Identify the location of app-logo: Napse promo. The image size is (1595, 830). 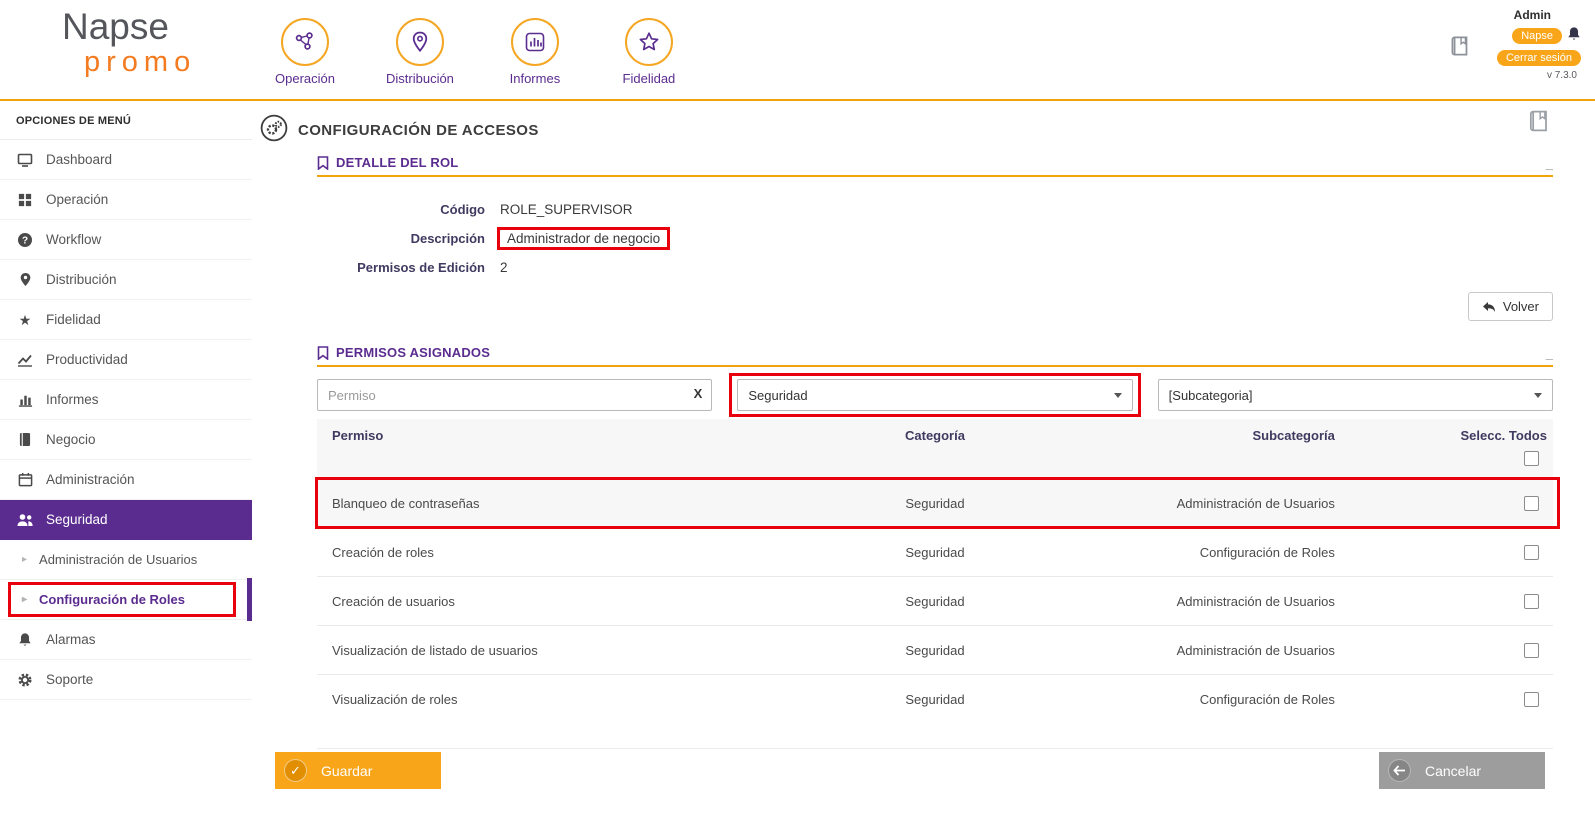
(129, 42).